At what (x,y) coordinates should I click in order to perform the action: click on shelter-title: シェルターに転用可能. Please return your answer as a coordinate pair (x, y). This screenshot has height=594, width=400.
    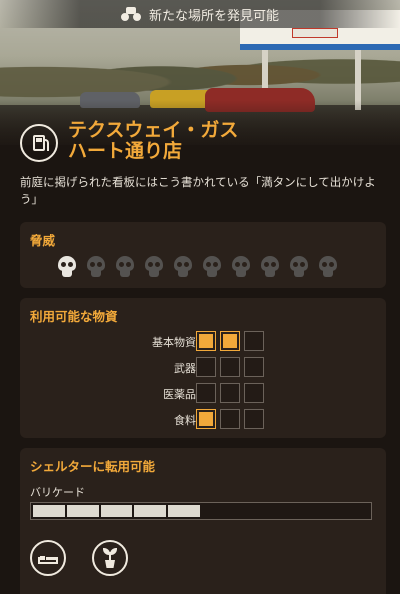
    Looking at the image, I should click on (93, 466).